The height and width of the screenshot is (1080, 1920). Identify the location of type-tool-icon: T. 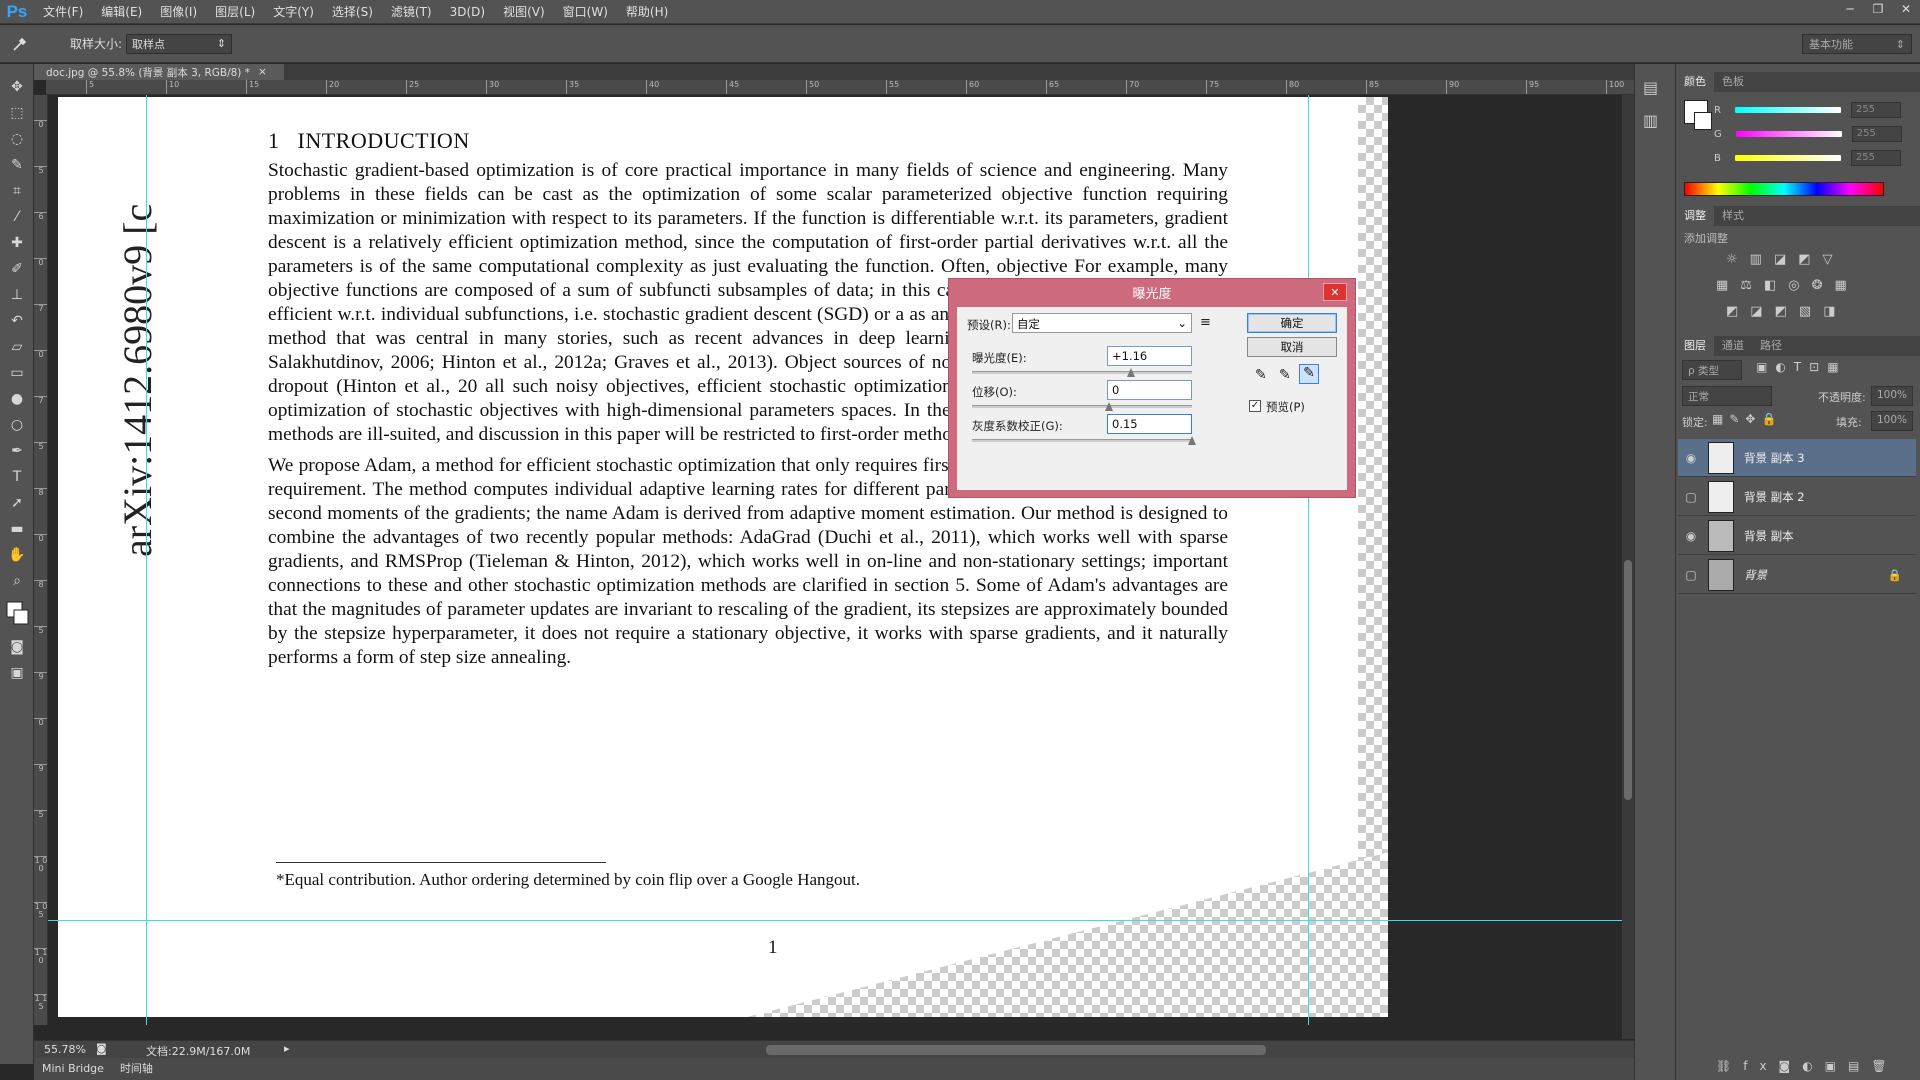
(17, 477).